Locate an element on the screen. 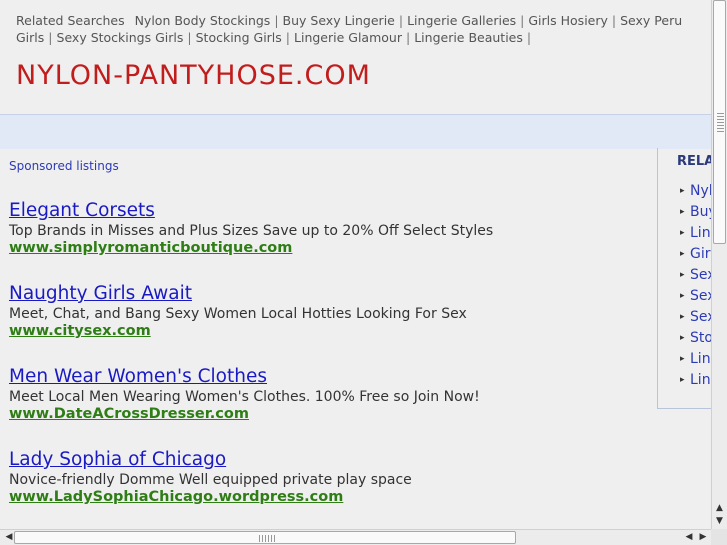 The height and width of the screenshot is (545, 727). sidebar-list: Nyl Buy Lin Girl Sex Sex Sex Sto Lin Lin is located at coordinates (696, 286).